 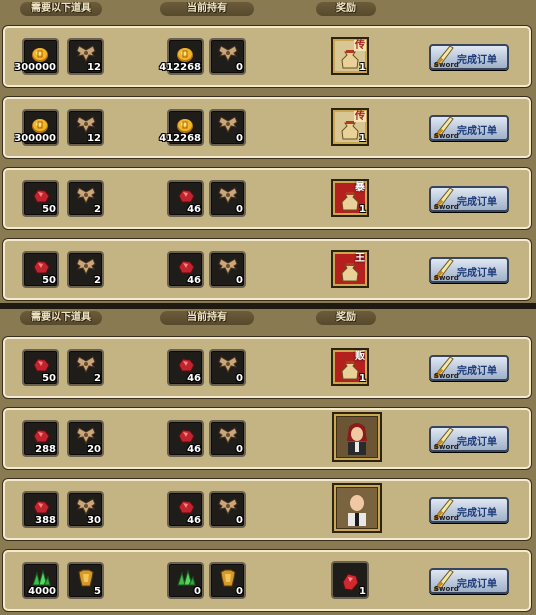 I want to click on required-item-2-slot: 5, so click(x=85, y=580).